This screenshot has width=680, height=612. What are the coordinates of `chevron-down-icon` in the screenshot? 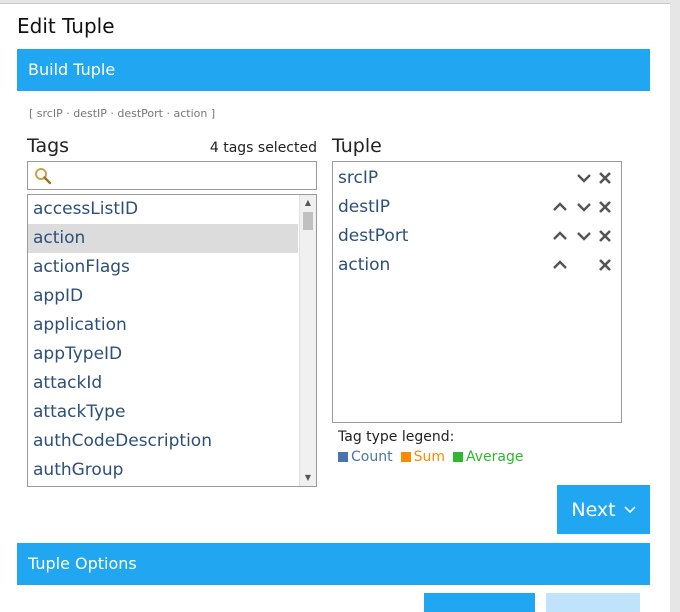 It's located at (630, 509).